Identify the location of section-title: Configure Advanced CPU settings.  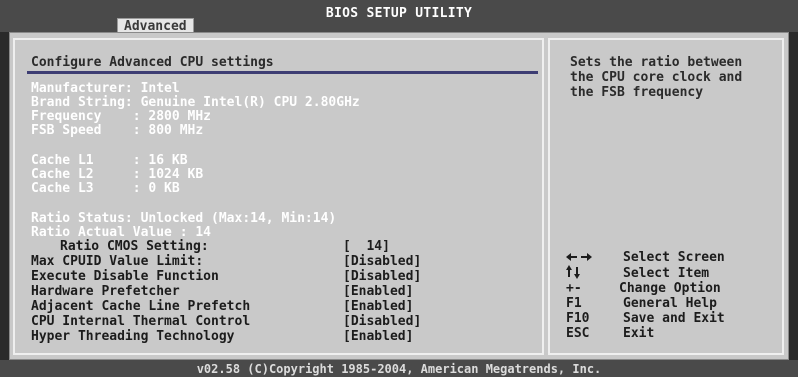
(152, 62).